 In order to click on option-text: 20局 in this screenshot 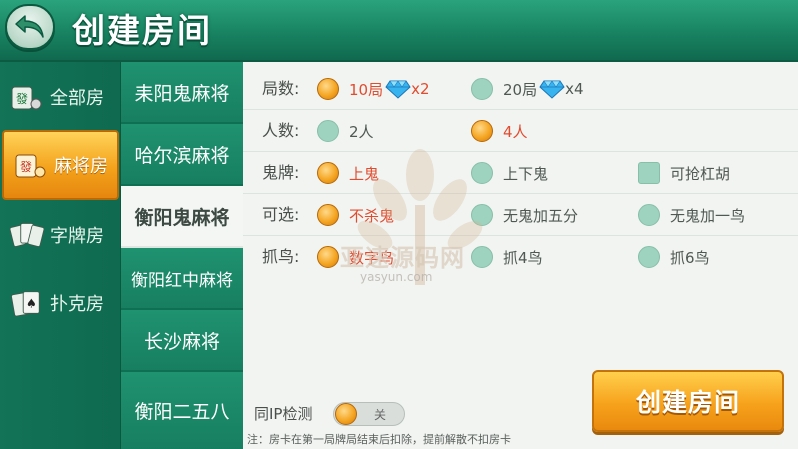, I will do `click(520, 89)`.